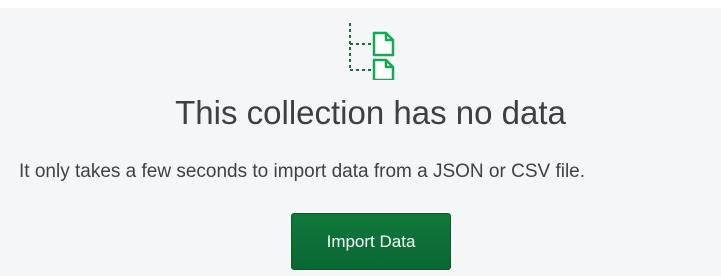 This screenshot has width=721, height=276. Describe the element at coordinates (371, 241) in the screenshot. I see `import-data-button: Import Data` at that location.